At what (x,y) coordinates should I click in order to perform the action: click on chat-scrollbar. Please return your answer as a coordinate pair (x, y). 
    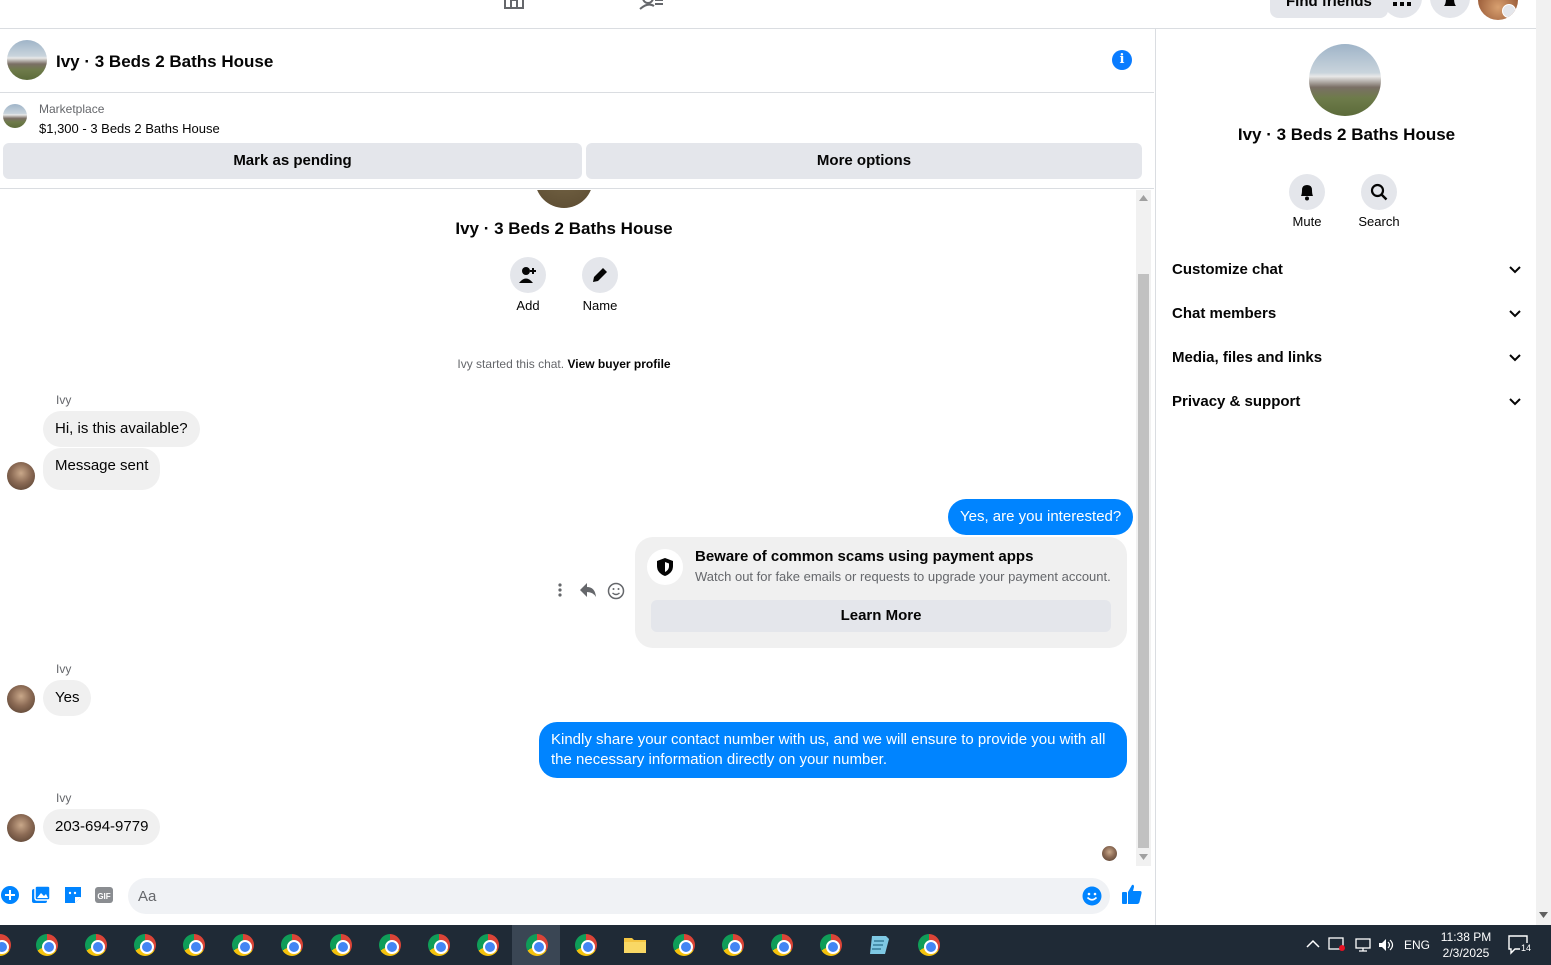
    Looking at the image, I should click on (1143, 528).